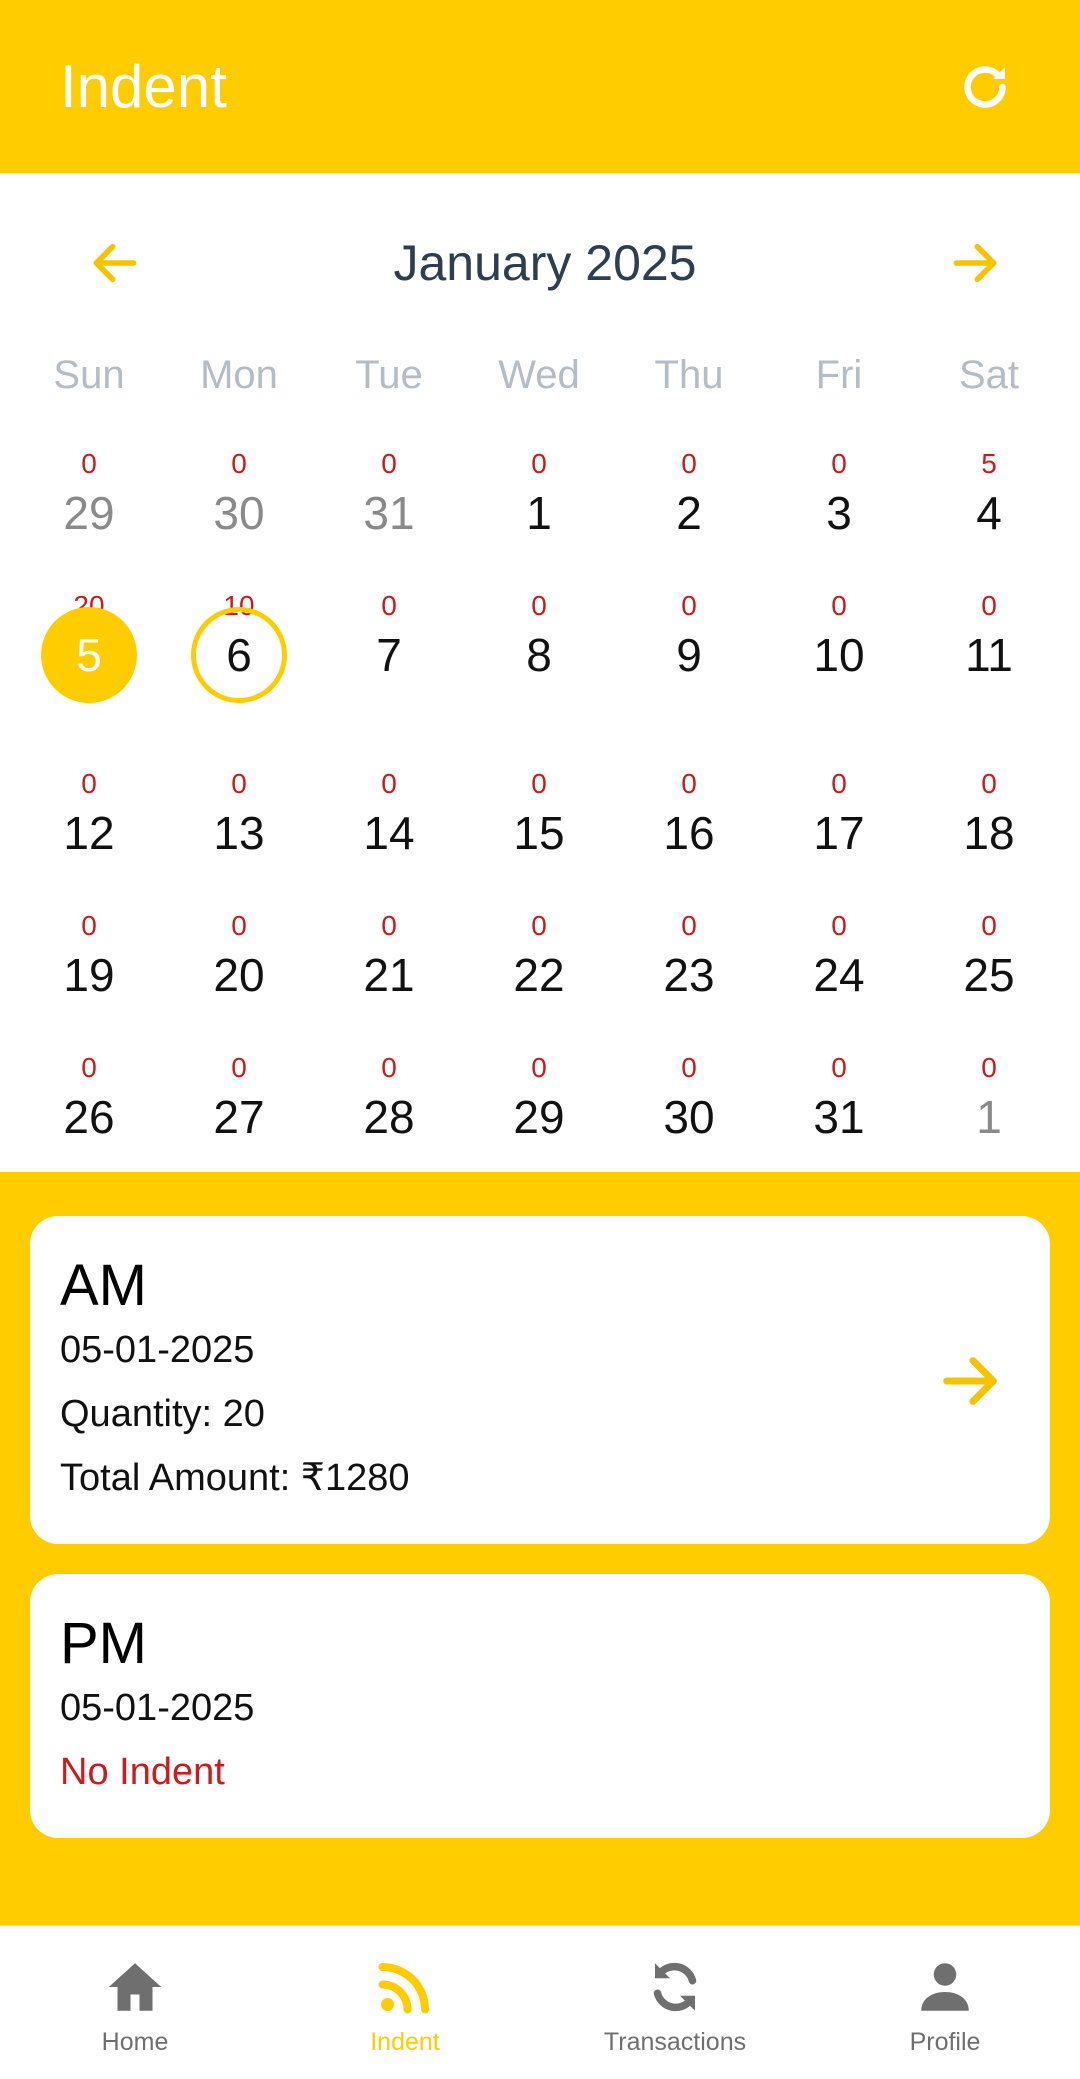  What do you see at coordinates (405, 2042) in the screenshot?
I see `nav-label: Indent` at bounding box center [405, 2042].